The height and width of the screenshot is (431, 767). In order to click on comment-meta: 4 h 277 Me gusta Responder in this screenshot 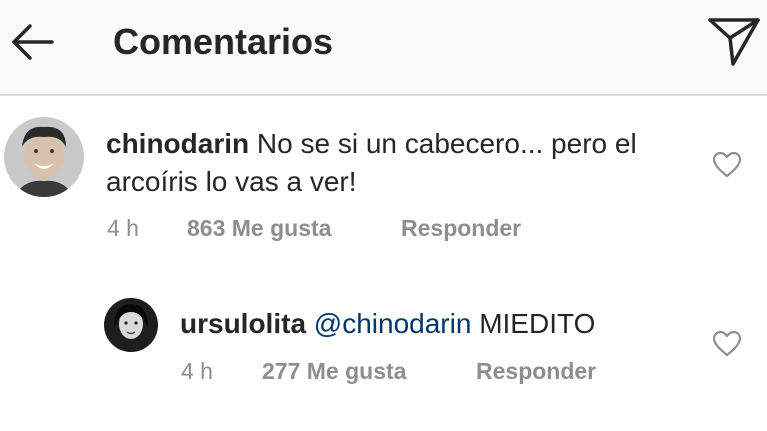, I will do `click(383, 372)`.